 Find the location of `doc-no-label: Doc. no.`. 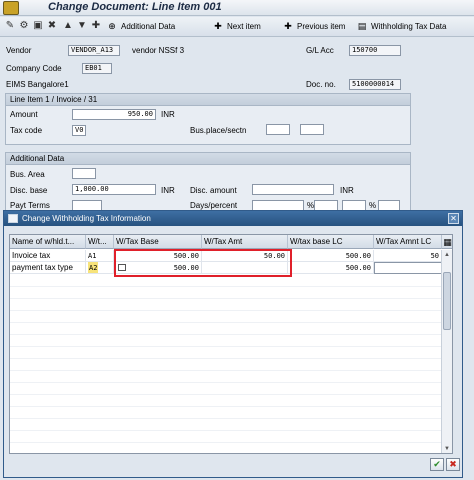

doc-no-label: Doc. no. is located at coordinates (321, 84).